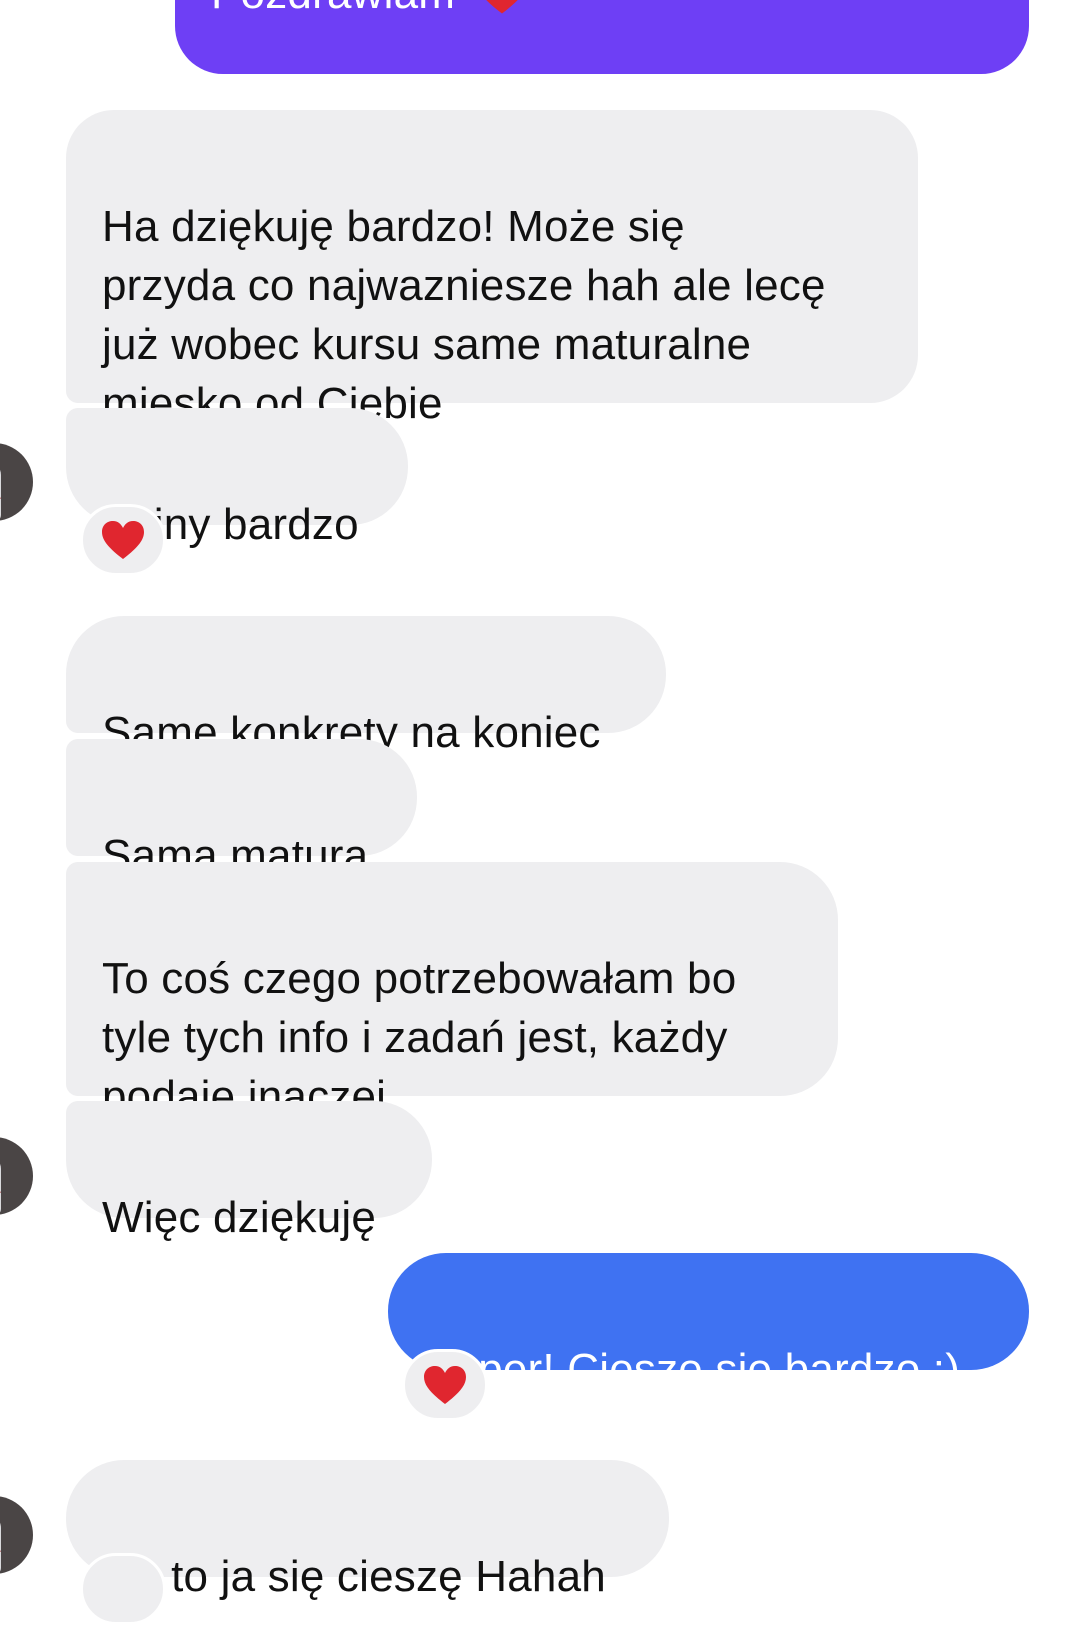  What do you see at coordinates (708, 1323) in the screenshot?
I see `message-bubble-outgoing: Super! Cieszę się bardzo :)` at bounding box center [708, 1323].